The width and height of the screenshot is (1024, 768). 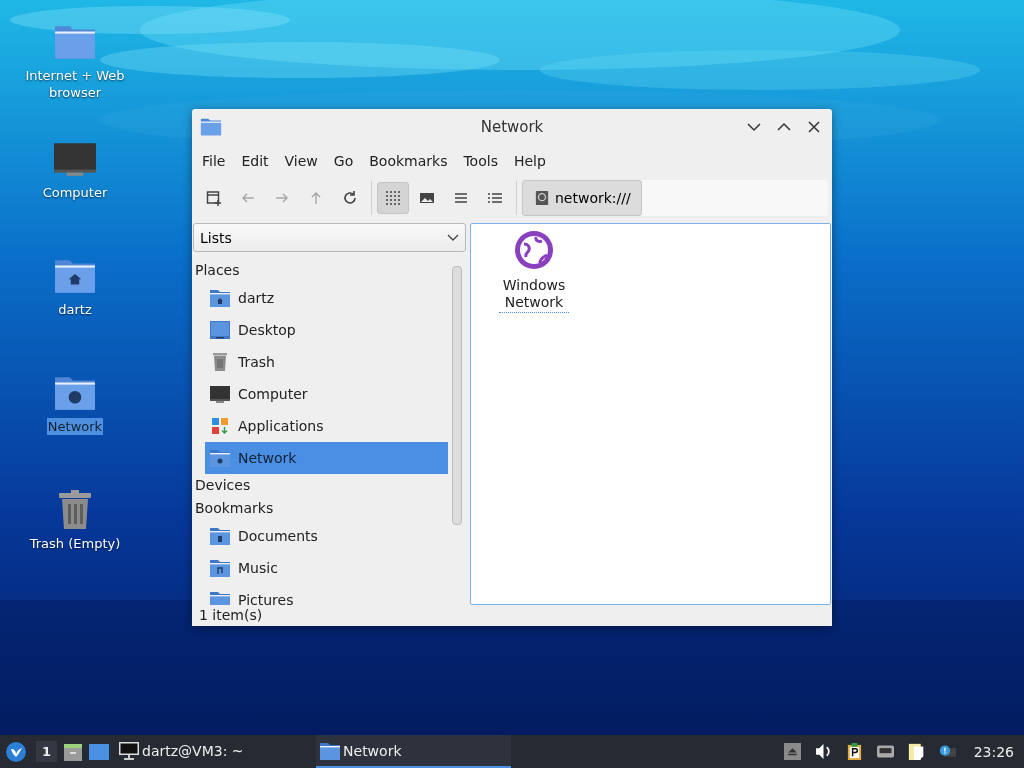 What do you see at coordinates (885, 751) in the screenshot?
I see `network-port-icon` at bounding box center [885, 751].